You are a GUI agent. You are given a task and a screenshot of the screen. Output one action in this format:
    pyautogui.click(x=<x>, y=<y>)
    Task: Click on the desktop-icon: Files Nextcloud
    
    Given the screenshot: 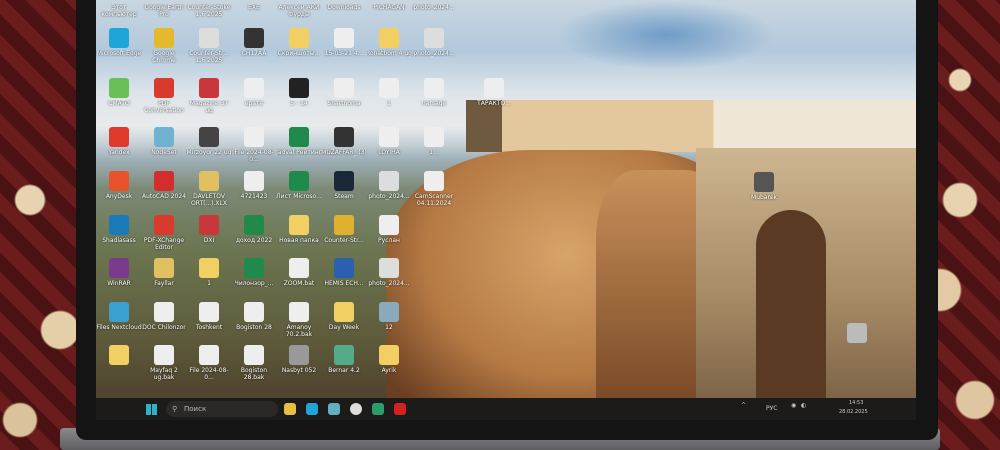 What is the action you would take?
    pyautogui.click(x=119, y=316)
    